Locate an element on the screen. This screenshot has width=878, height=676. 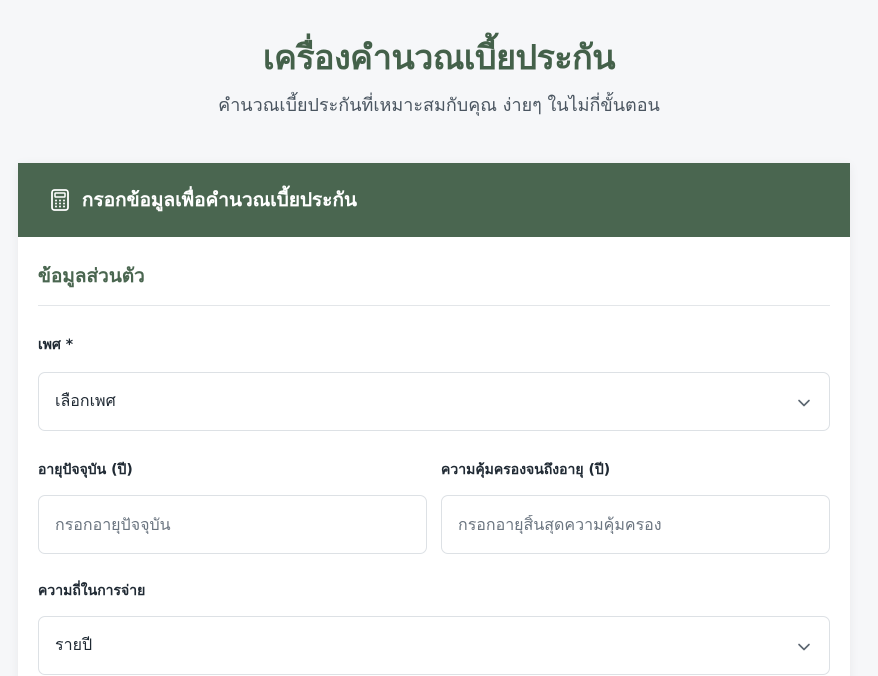
gender-select: เลือกเพศ is located at coordinates (434, 401).